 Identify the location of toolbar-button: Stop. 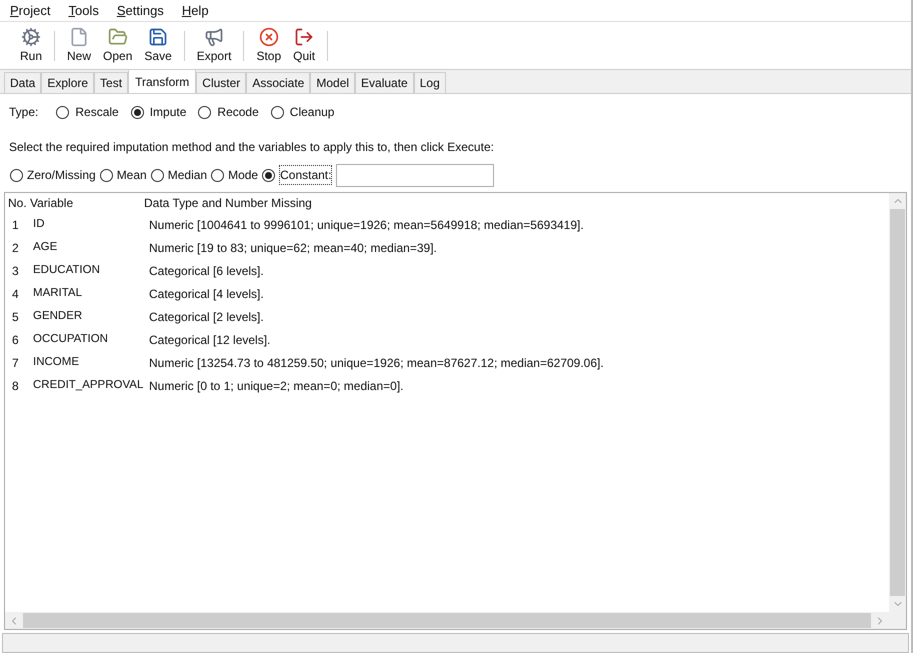
(269, 45).